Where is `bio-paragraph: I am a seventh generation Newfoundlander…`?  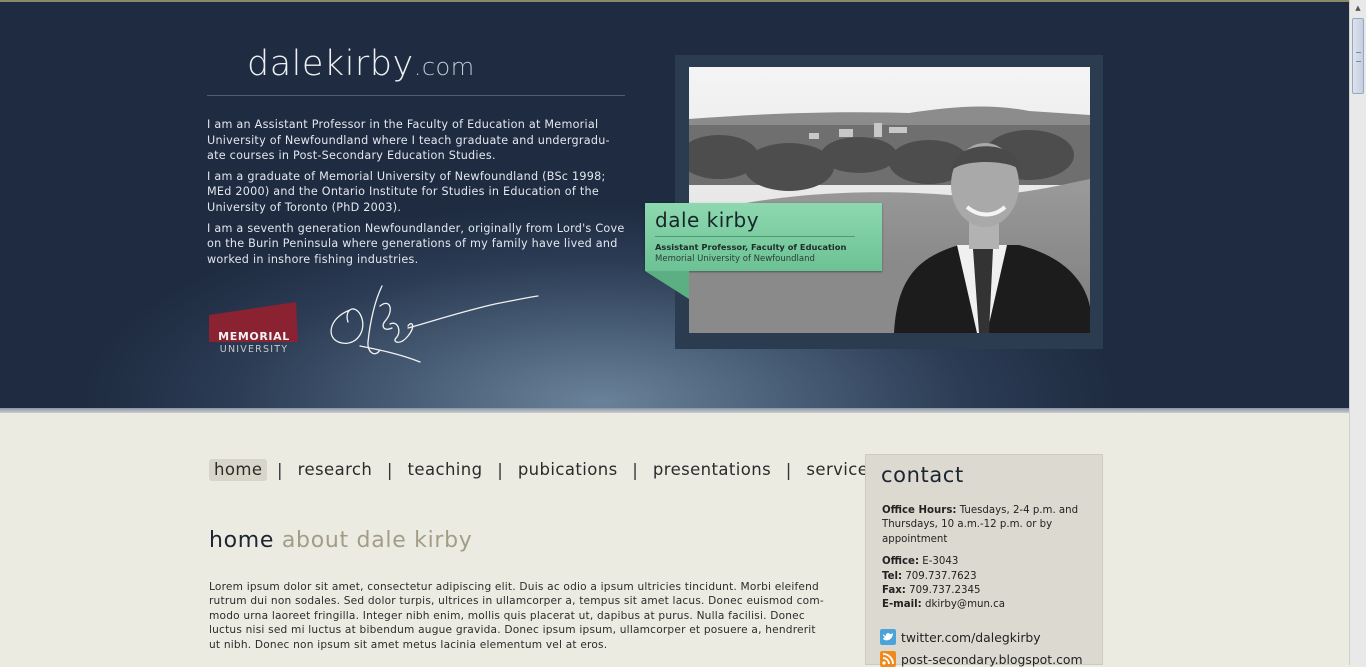 bio-paragraph: I am a seventh generation Newfoundlander… is located at coordinates (416, 243).